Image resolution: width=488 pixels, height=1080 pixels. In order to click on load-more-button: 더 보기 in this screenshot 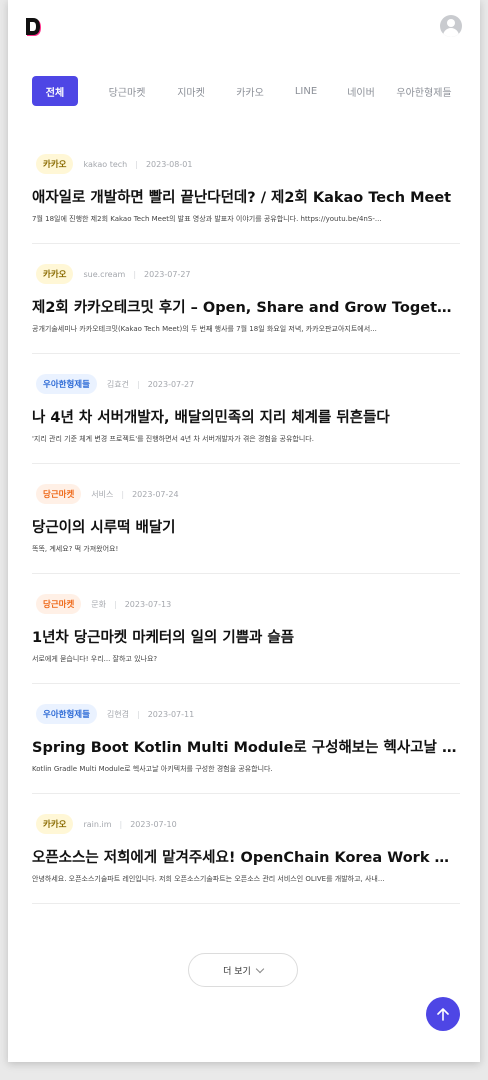, I will do `click(243, 970)`.